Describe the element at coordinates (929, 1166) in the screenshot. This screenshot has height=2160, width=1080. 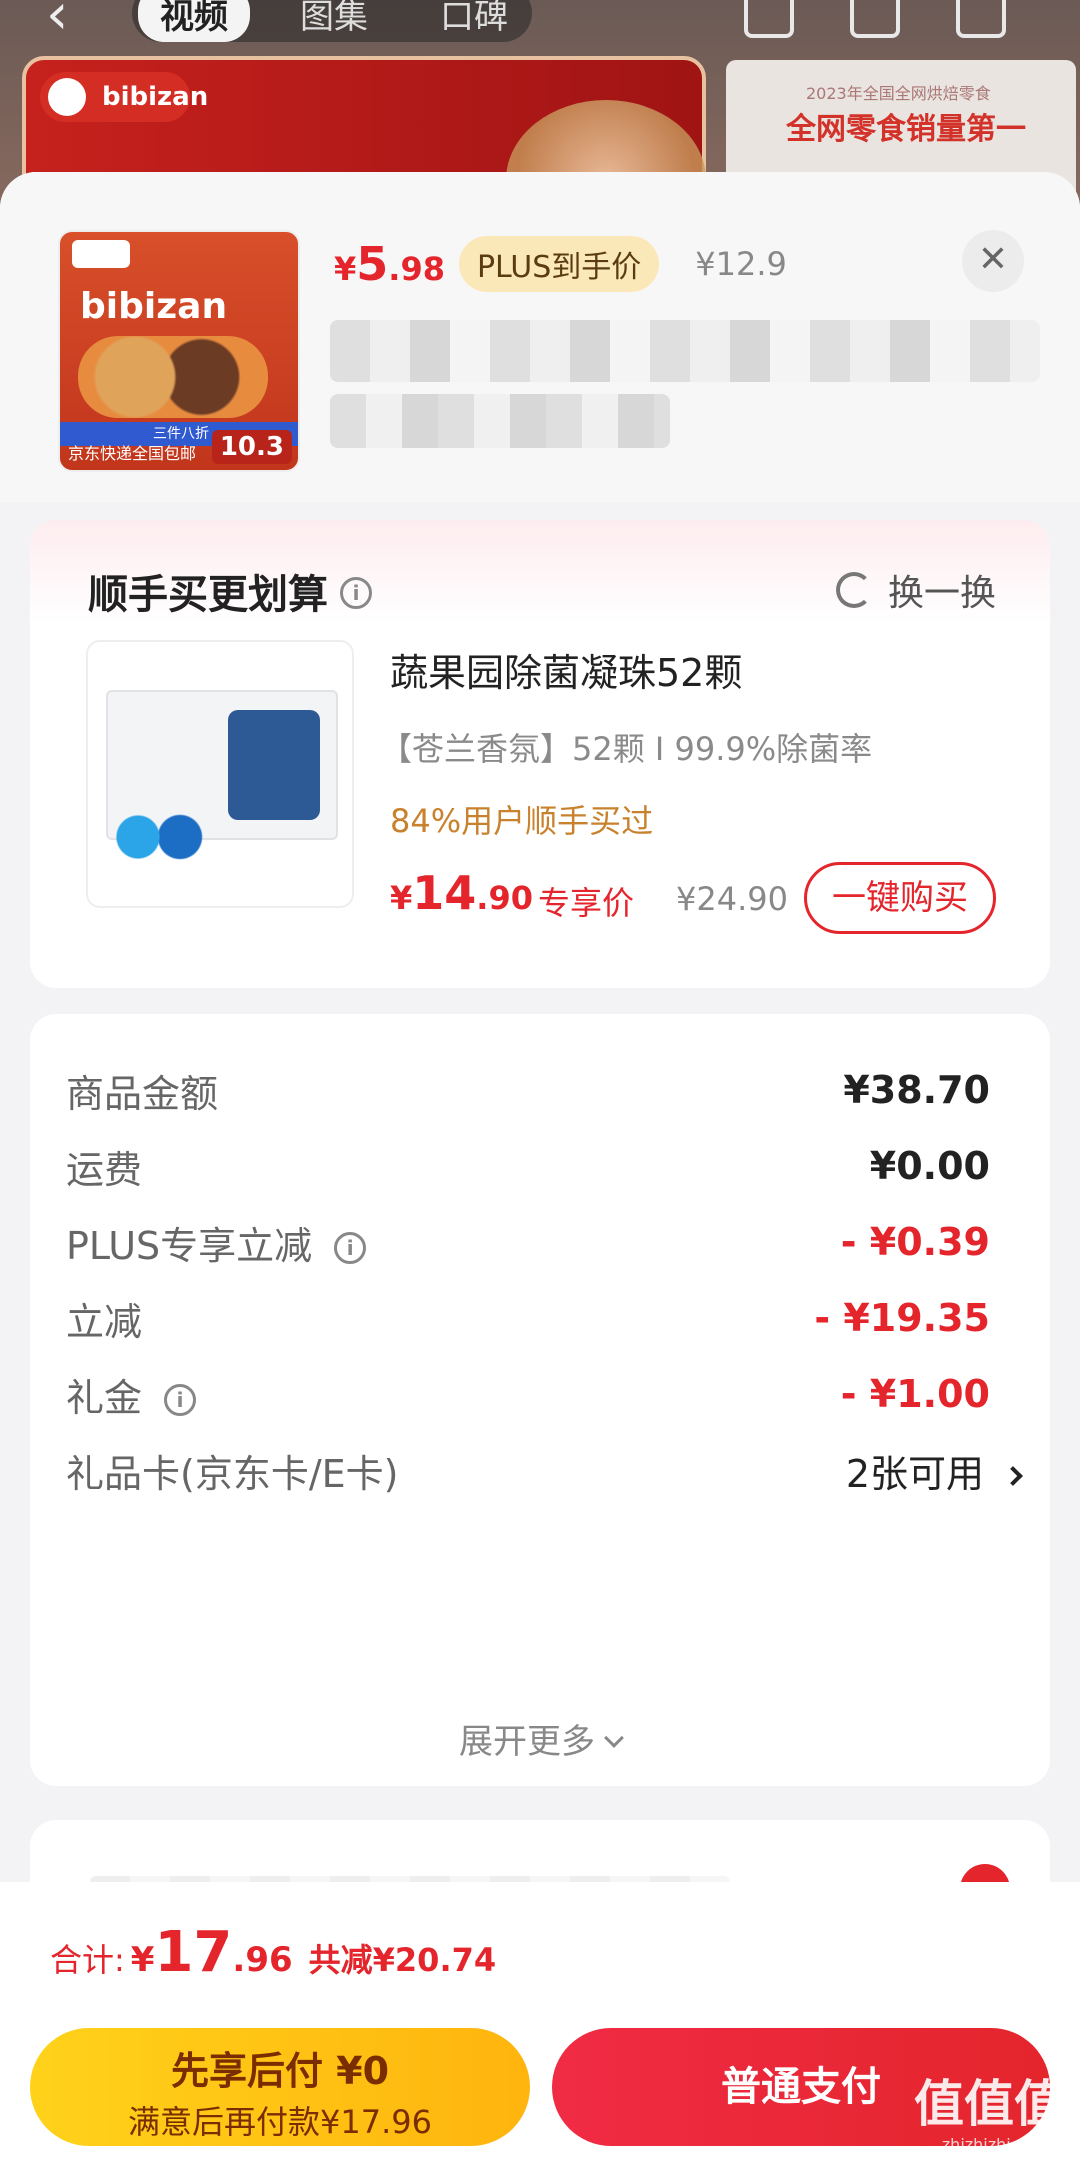
I see `summary-value: ¥0.00` at that location.